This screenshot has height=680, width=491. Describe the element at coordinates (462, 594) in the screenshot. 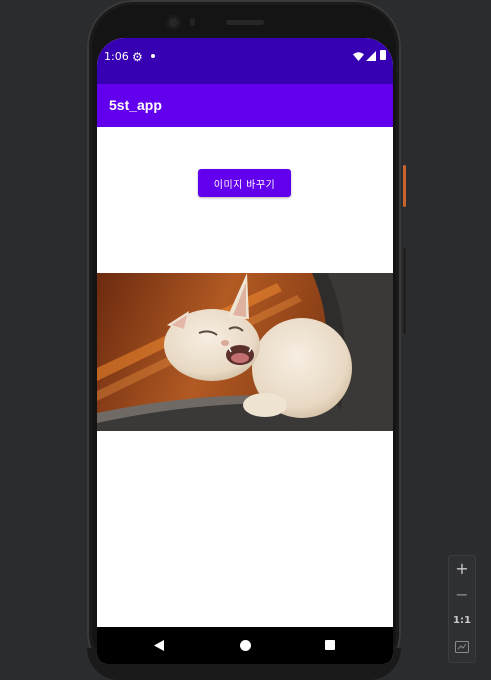

I see `zoom-out-button: −` at that location.